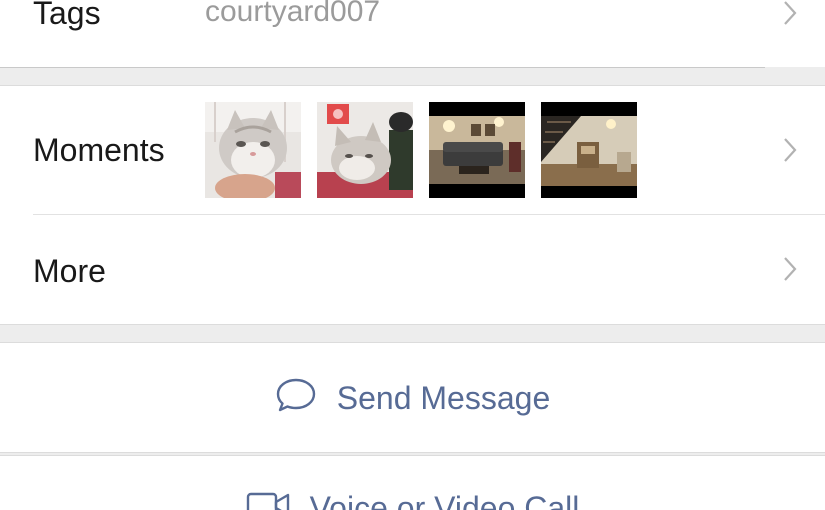 This screenshot has width=825, height=510. Describe the element at coordinates (421, 150) in the screenshot. I see `moments-thumbnails` at that location.